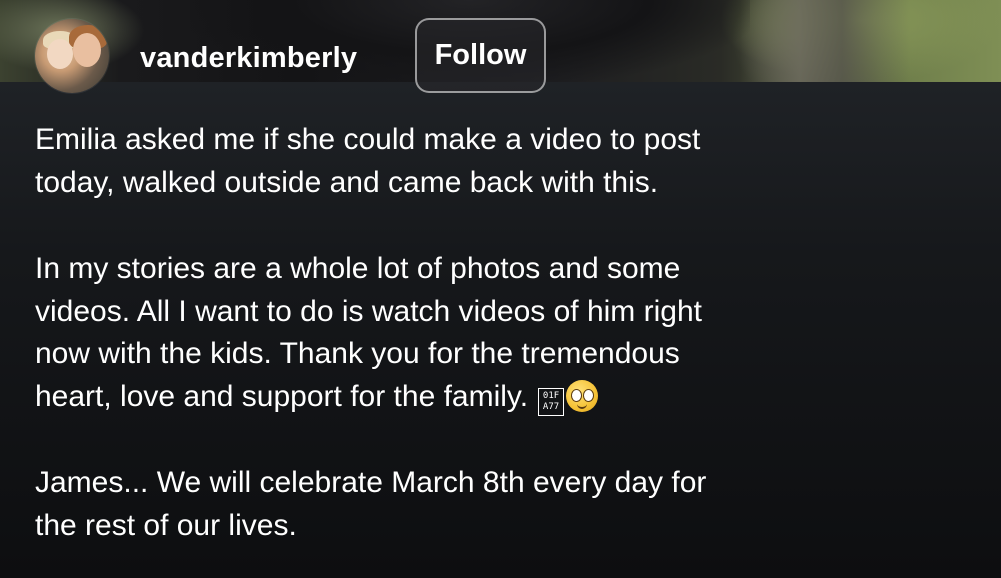 This screenshot has width=1001, height=578. Describe the element at coordinates (551, 401) in the screenshot. I see `missing-glyph-icon: 01F A77` at that location.